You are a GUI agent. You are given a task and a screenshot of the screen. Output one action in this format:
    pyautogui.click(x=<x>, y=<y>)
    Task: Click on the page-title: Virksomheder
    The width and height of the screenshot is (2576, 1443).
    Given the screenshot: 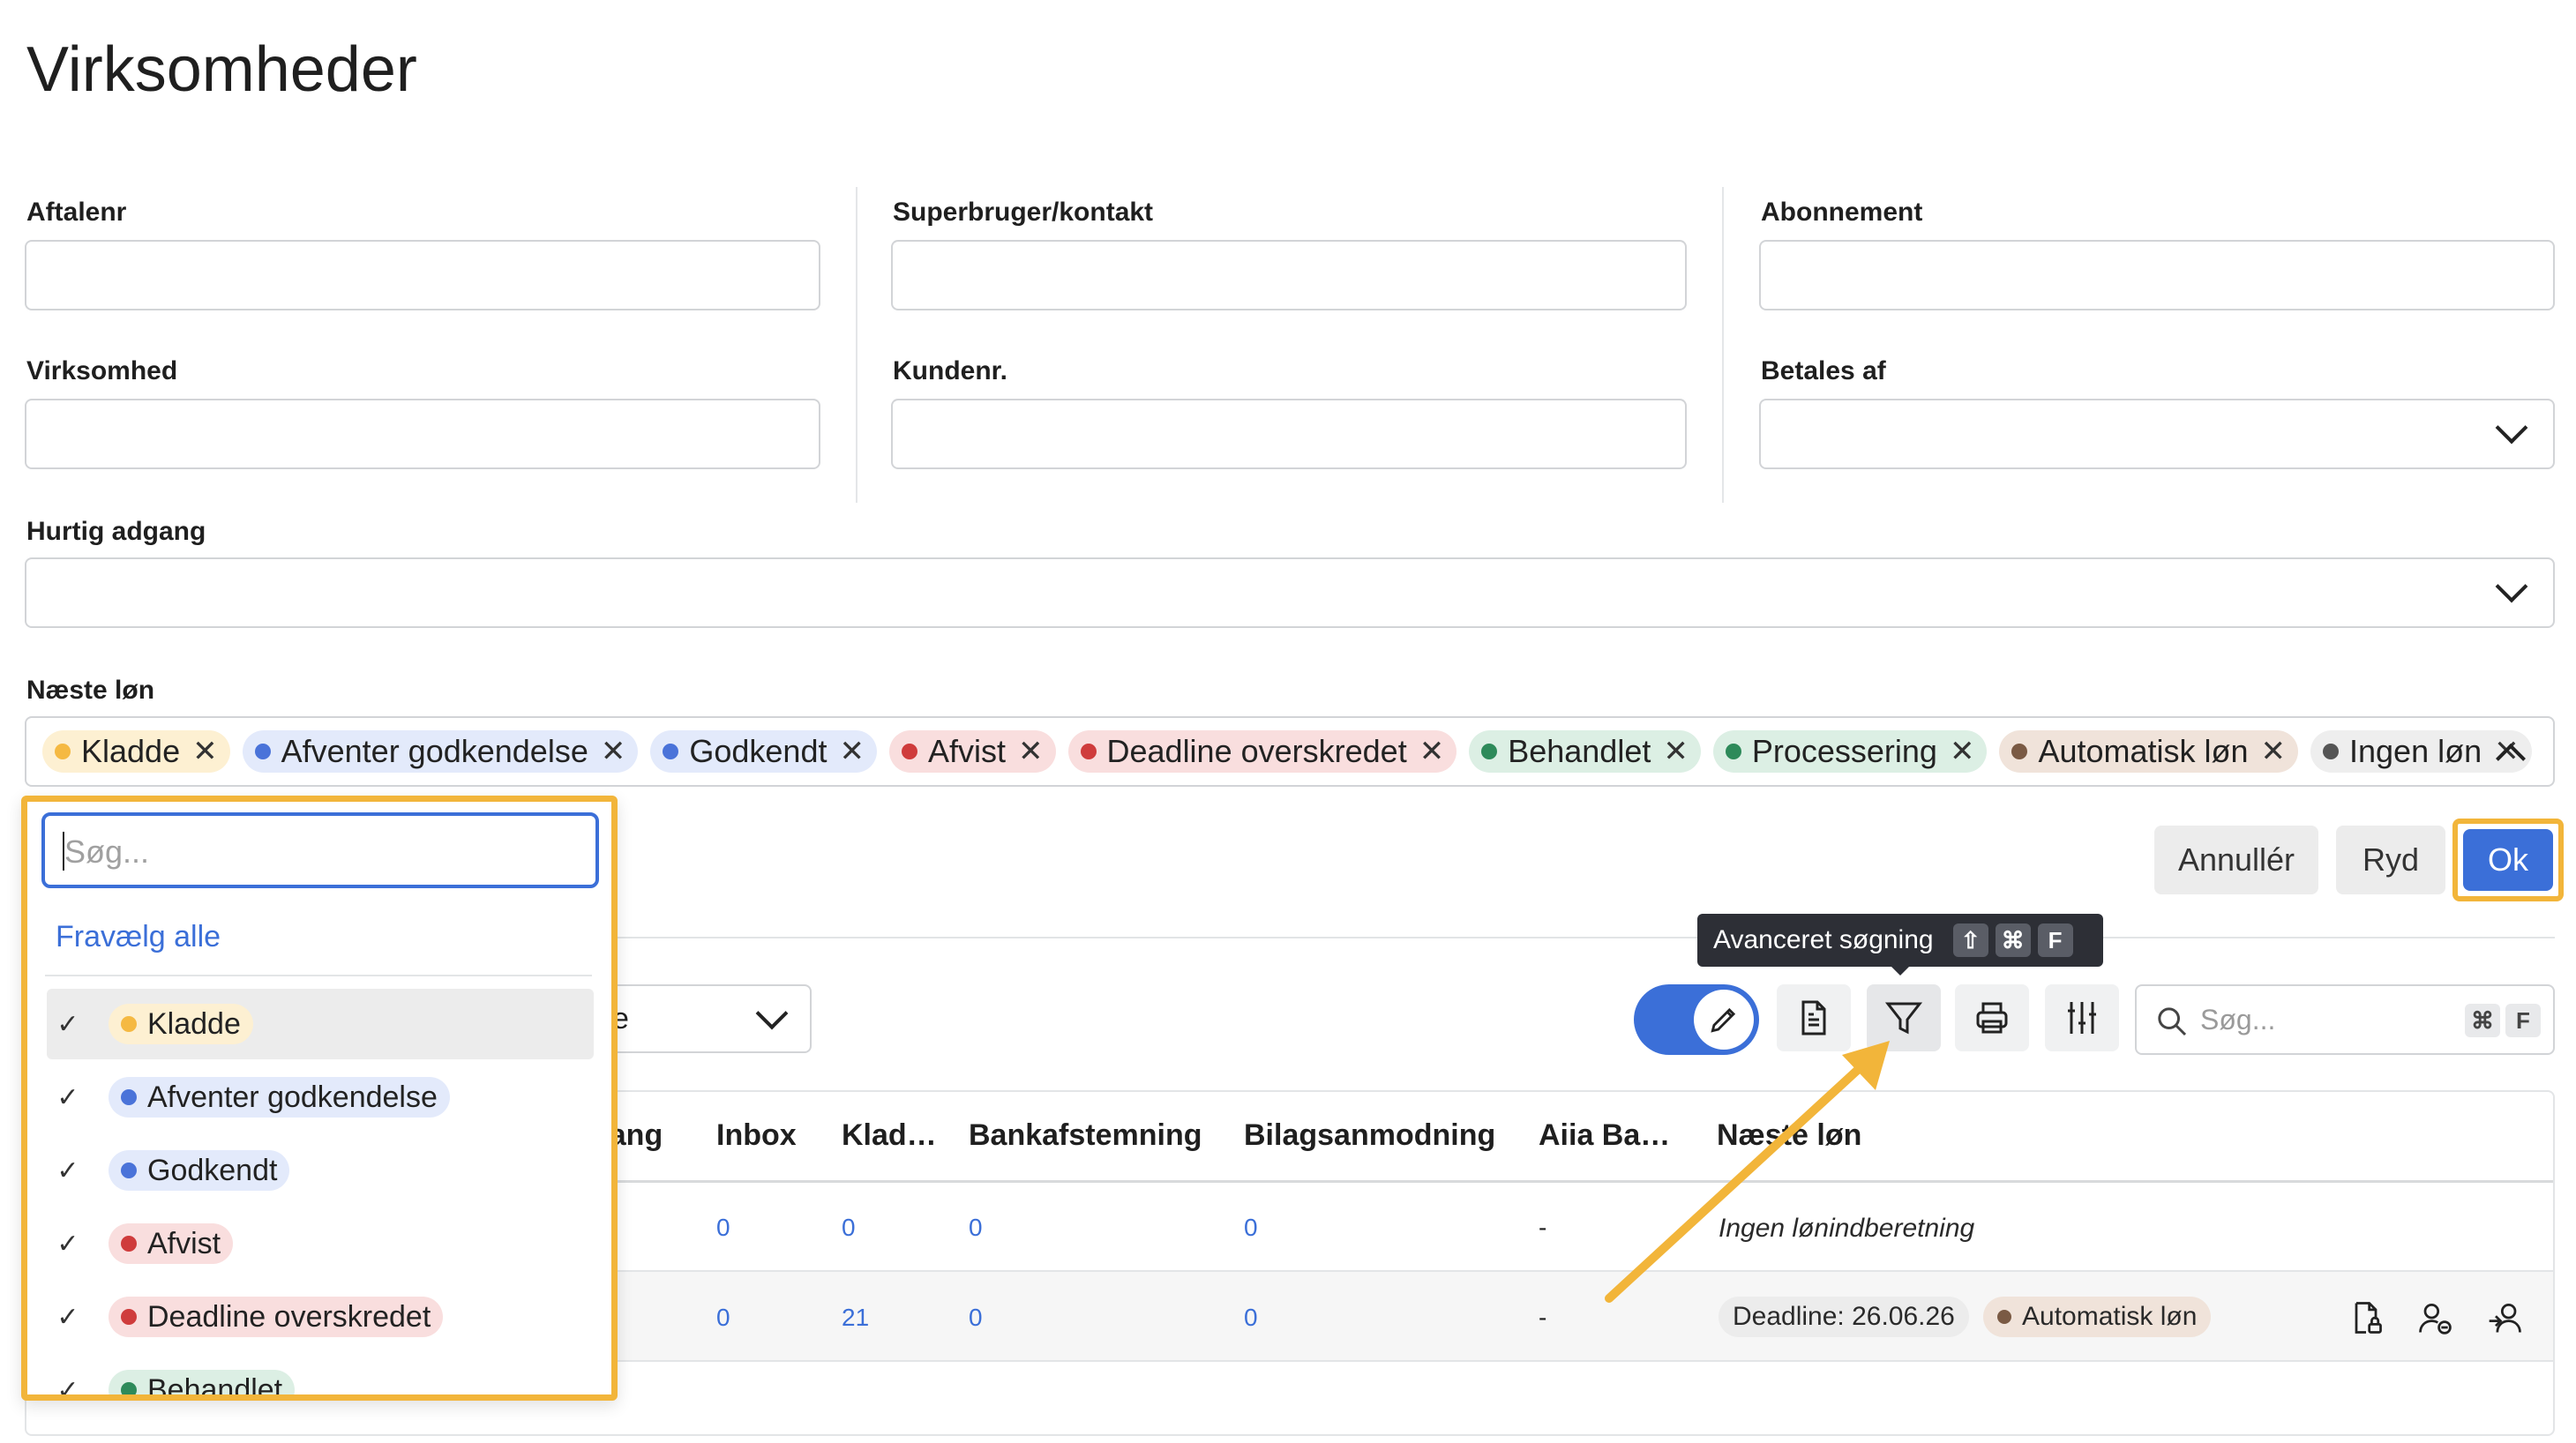 What is the action you would take?
    pyautogui.click(x=222, y=69)
    